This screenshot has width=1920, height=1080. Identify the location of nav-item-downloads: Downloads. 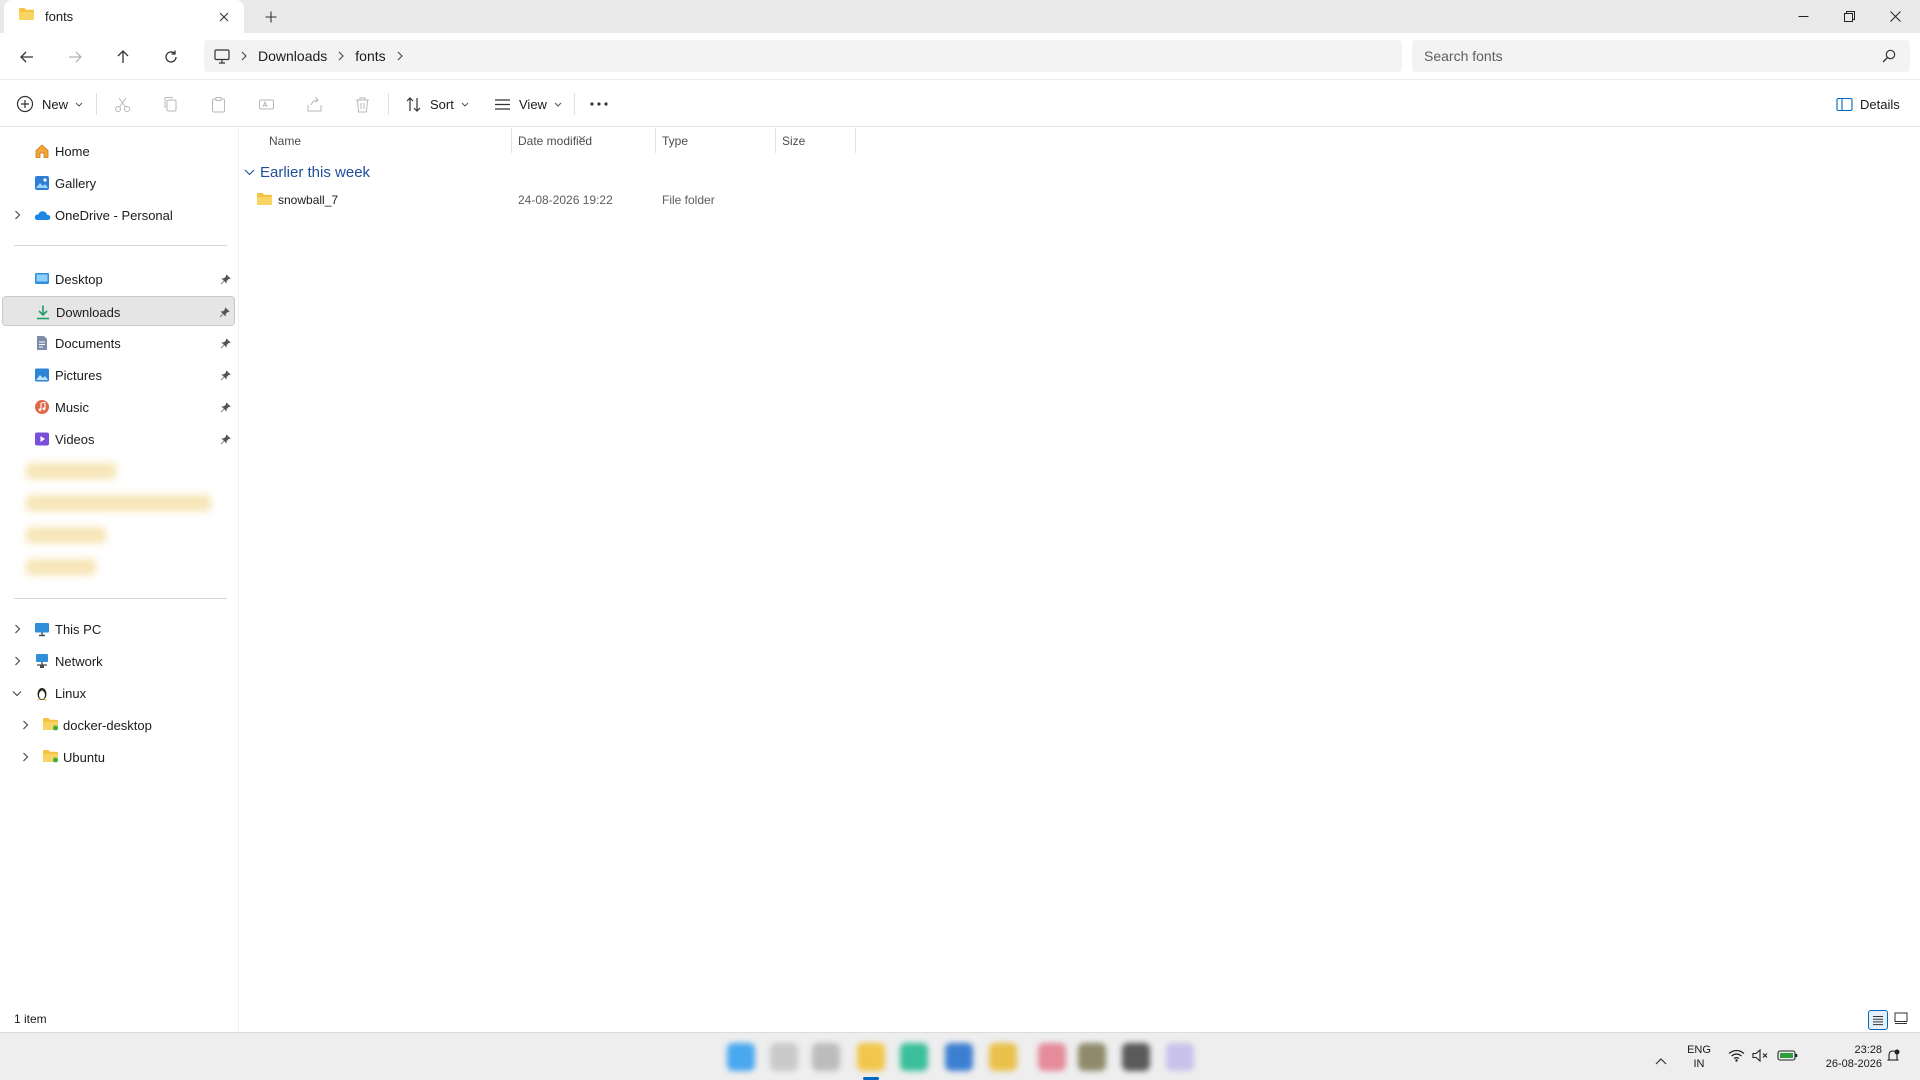
(118, 311).